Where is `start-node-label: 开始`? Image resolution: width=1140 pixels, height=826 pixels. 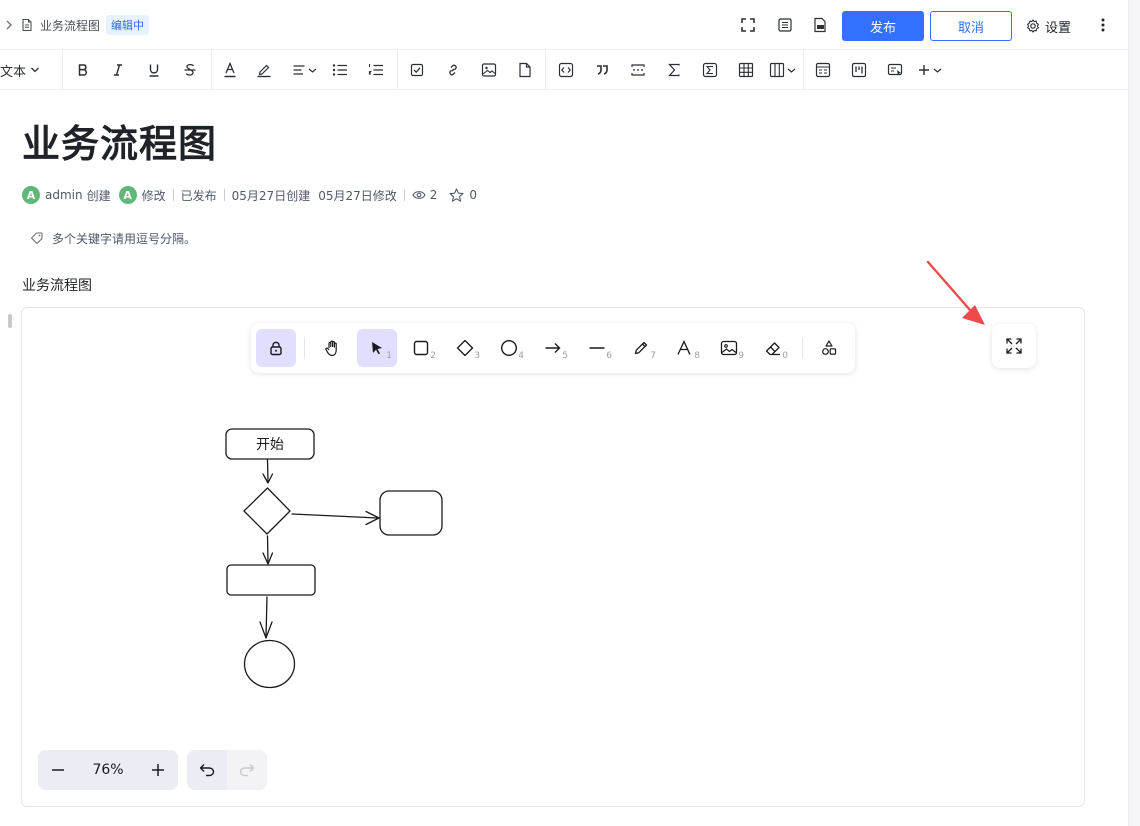 start-node-label: 开始 is located at coordinates (270, 445).